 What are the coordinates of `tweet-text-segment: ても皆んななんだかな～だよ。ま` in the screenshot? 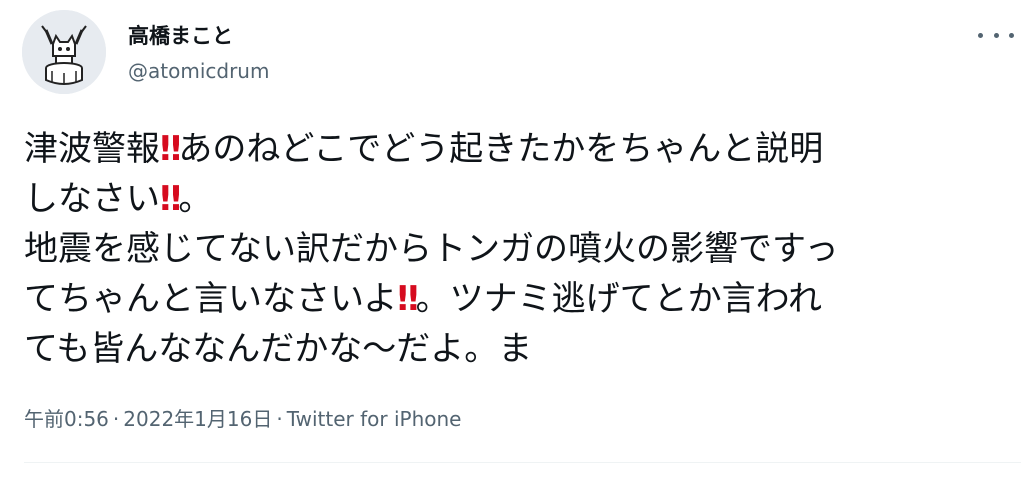 It's located at (278, 349).